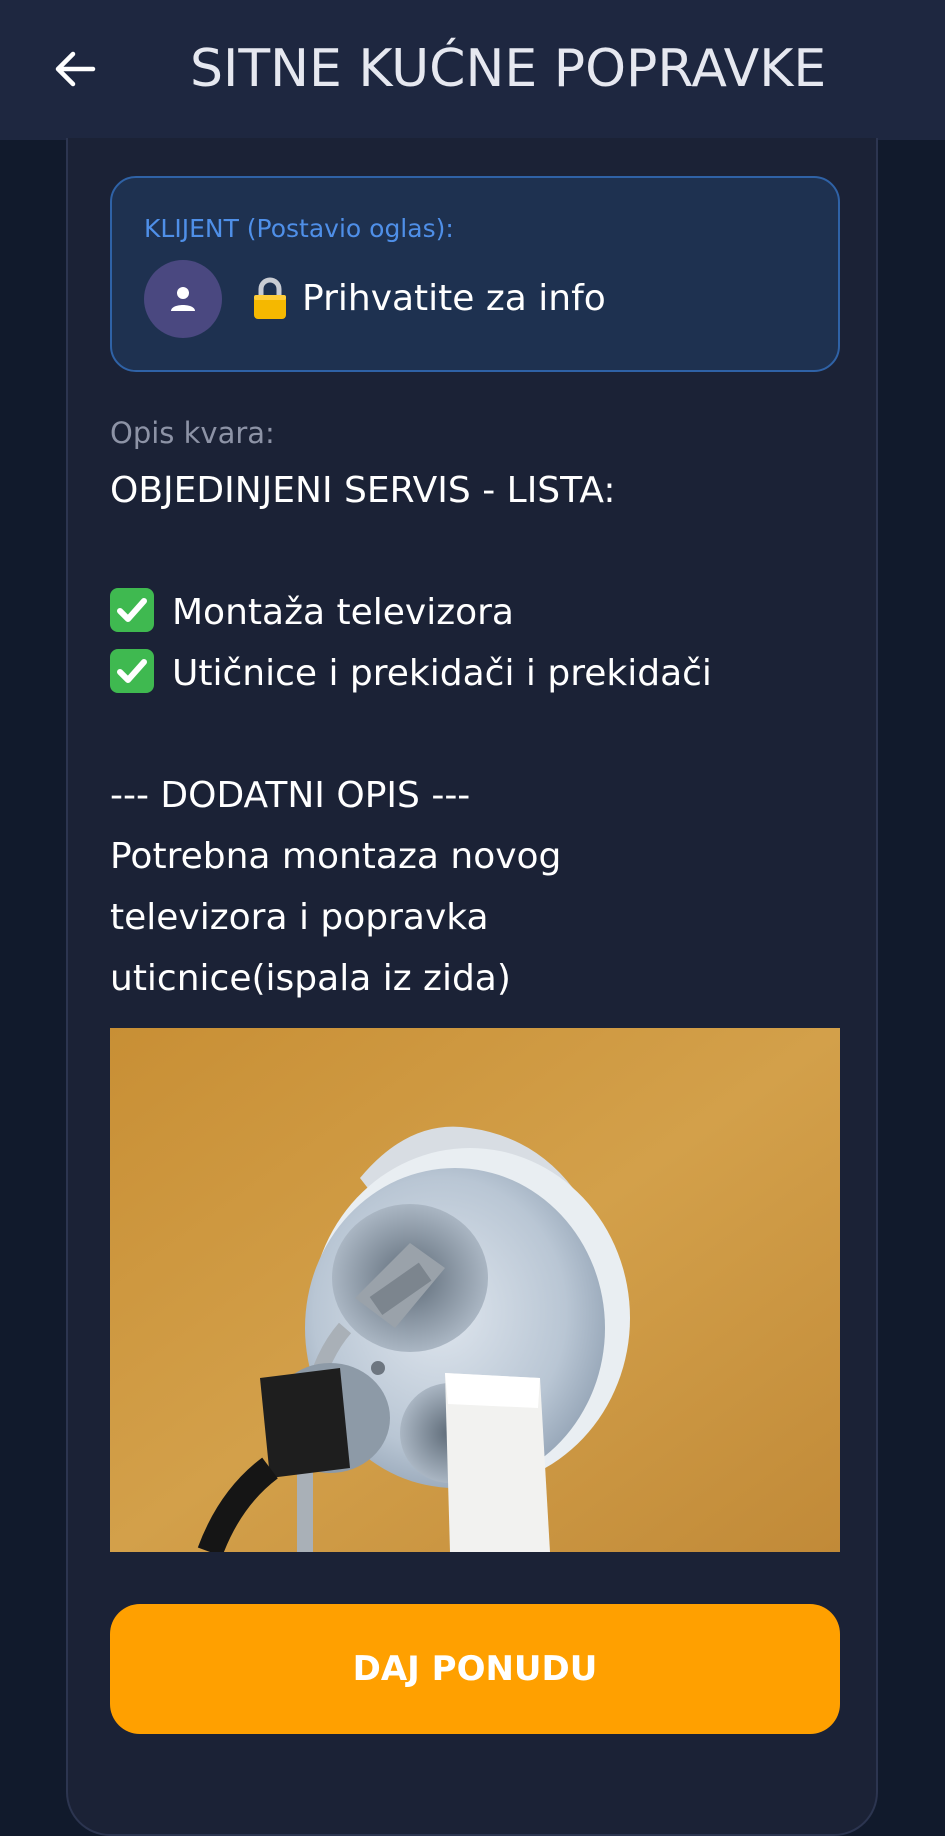 The height and width of the screenshot is (1836, 945). I want to click on service-label: Montaža televizora, so click(343, 612).